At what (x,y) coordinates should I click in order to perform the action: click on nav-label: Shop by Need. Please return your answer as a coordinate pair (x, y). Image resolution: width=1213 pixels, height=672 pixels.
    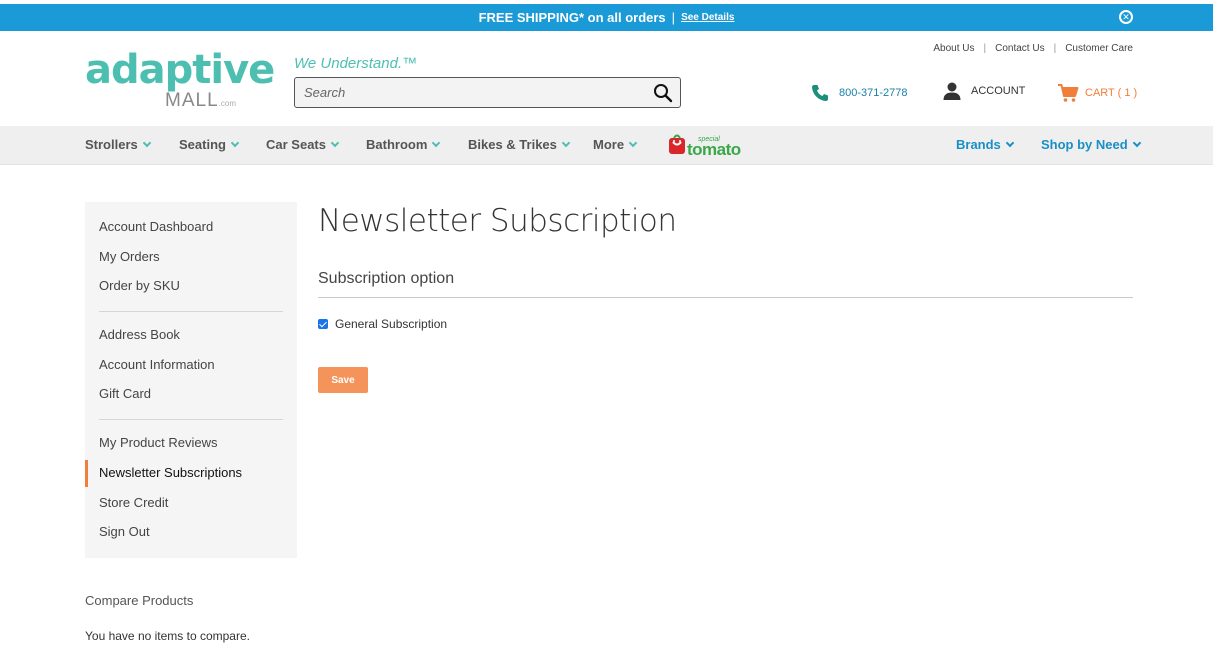
    Looking at the image, I should click on (1084, 144).